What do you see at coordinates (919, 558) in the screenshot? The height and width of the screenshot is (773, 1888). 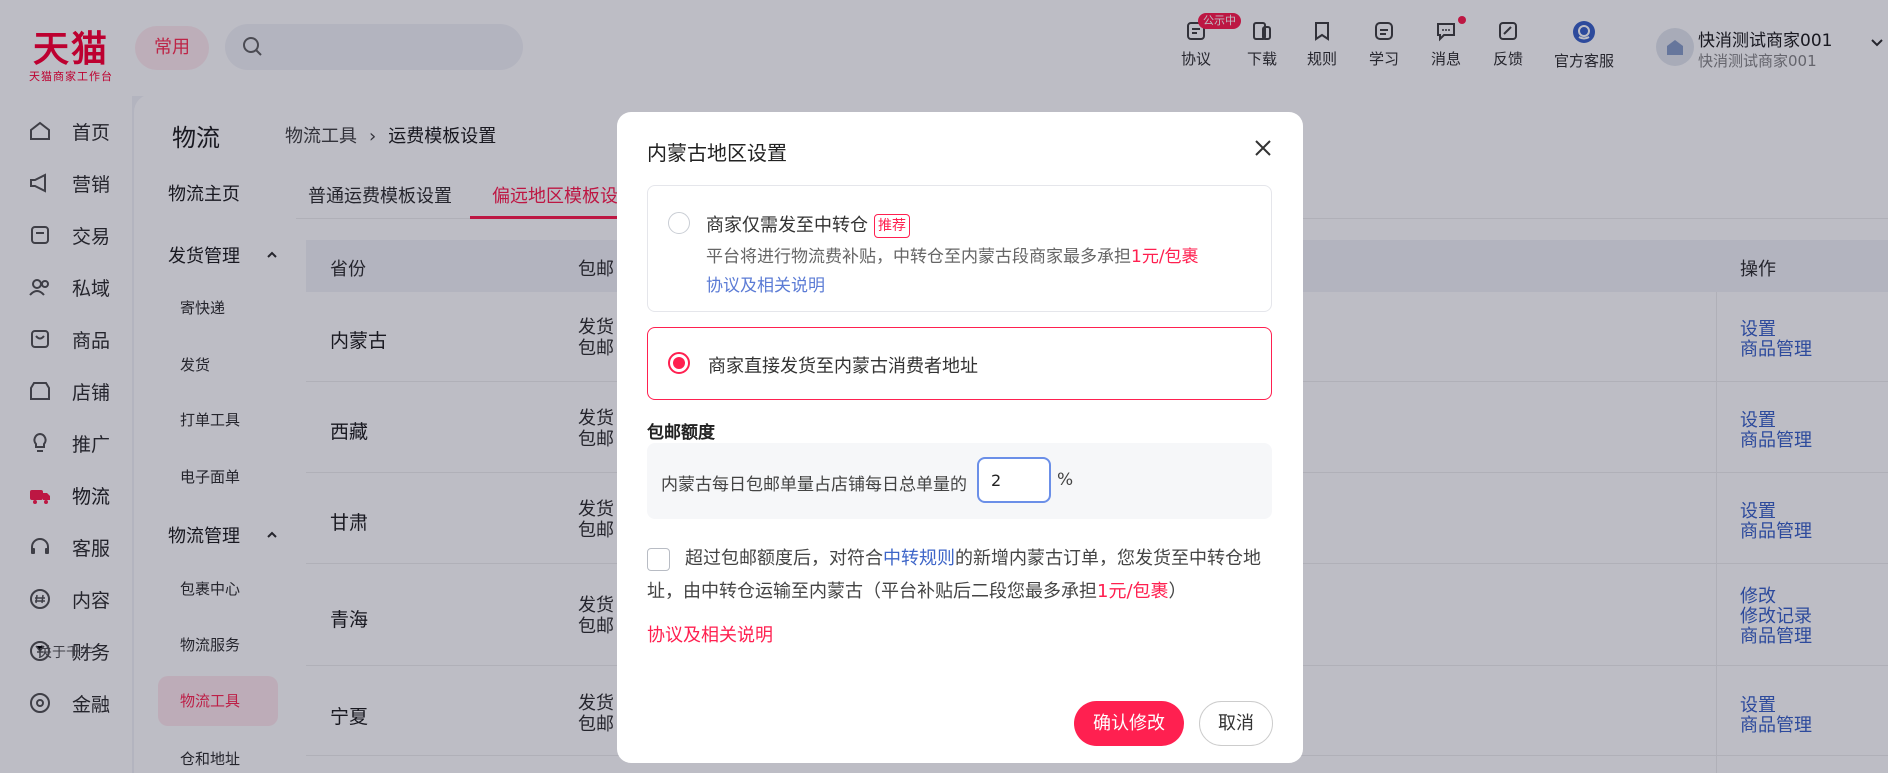 I see `transit-rules-link: 中转规则` at bounding box center [919, 558].